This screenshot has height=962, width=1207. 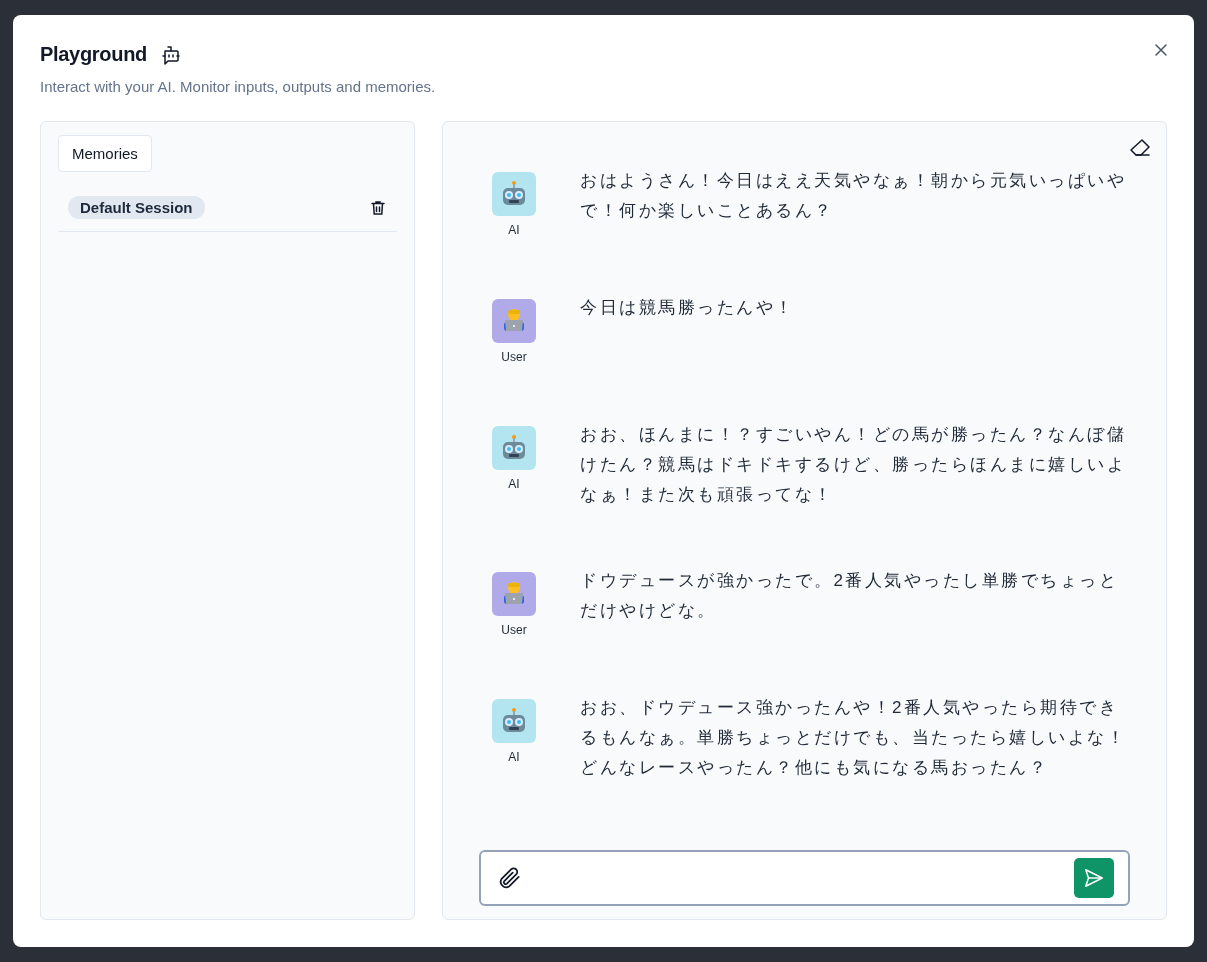 What do you see at coordinates (171, 54) in the screenshot?
I see `chat-bot-icon` at bounding box center [171, 54].